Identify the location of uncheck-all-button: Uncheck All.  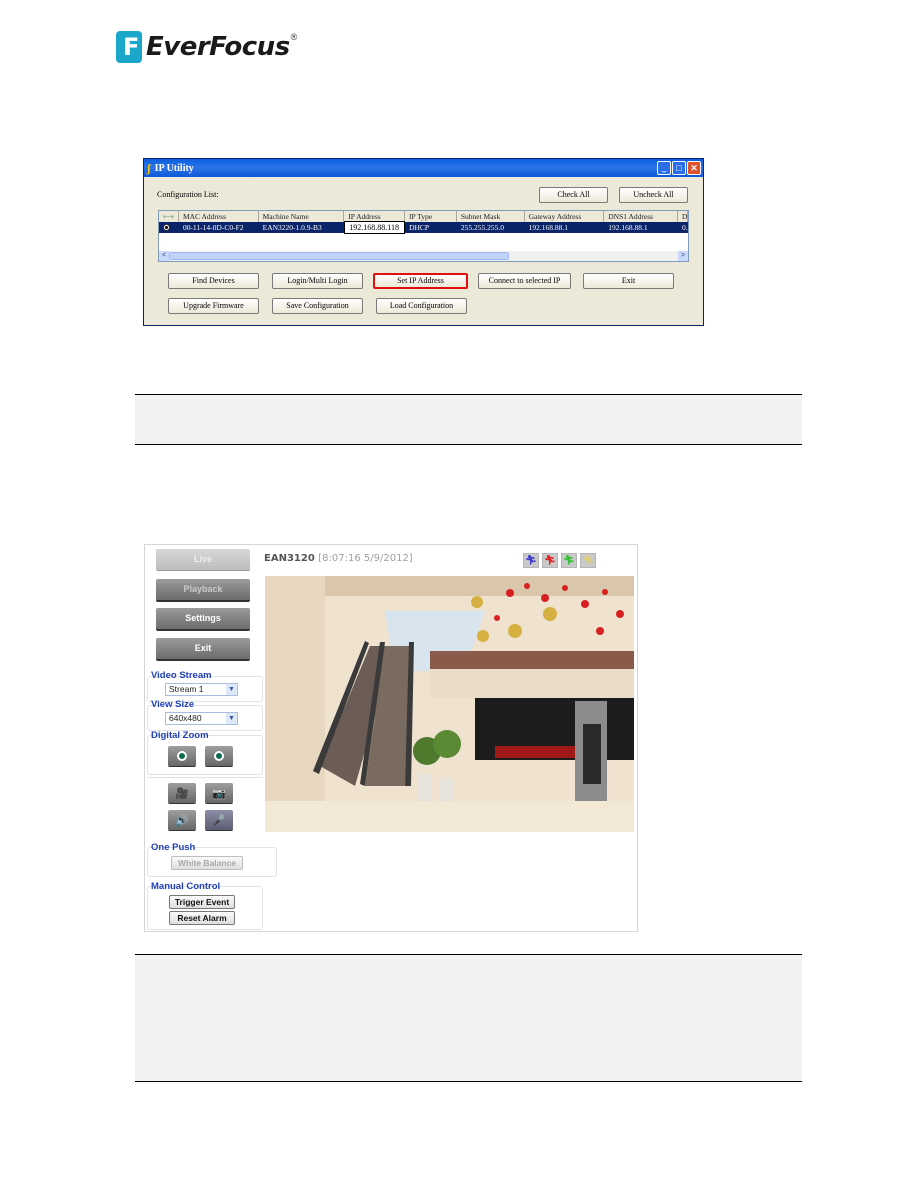
(653, 195).